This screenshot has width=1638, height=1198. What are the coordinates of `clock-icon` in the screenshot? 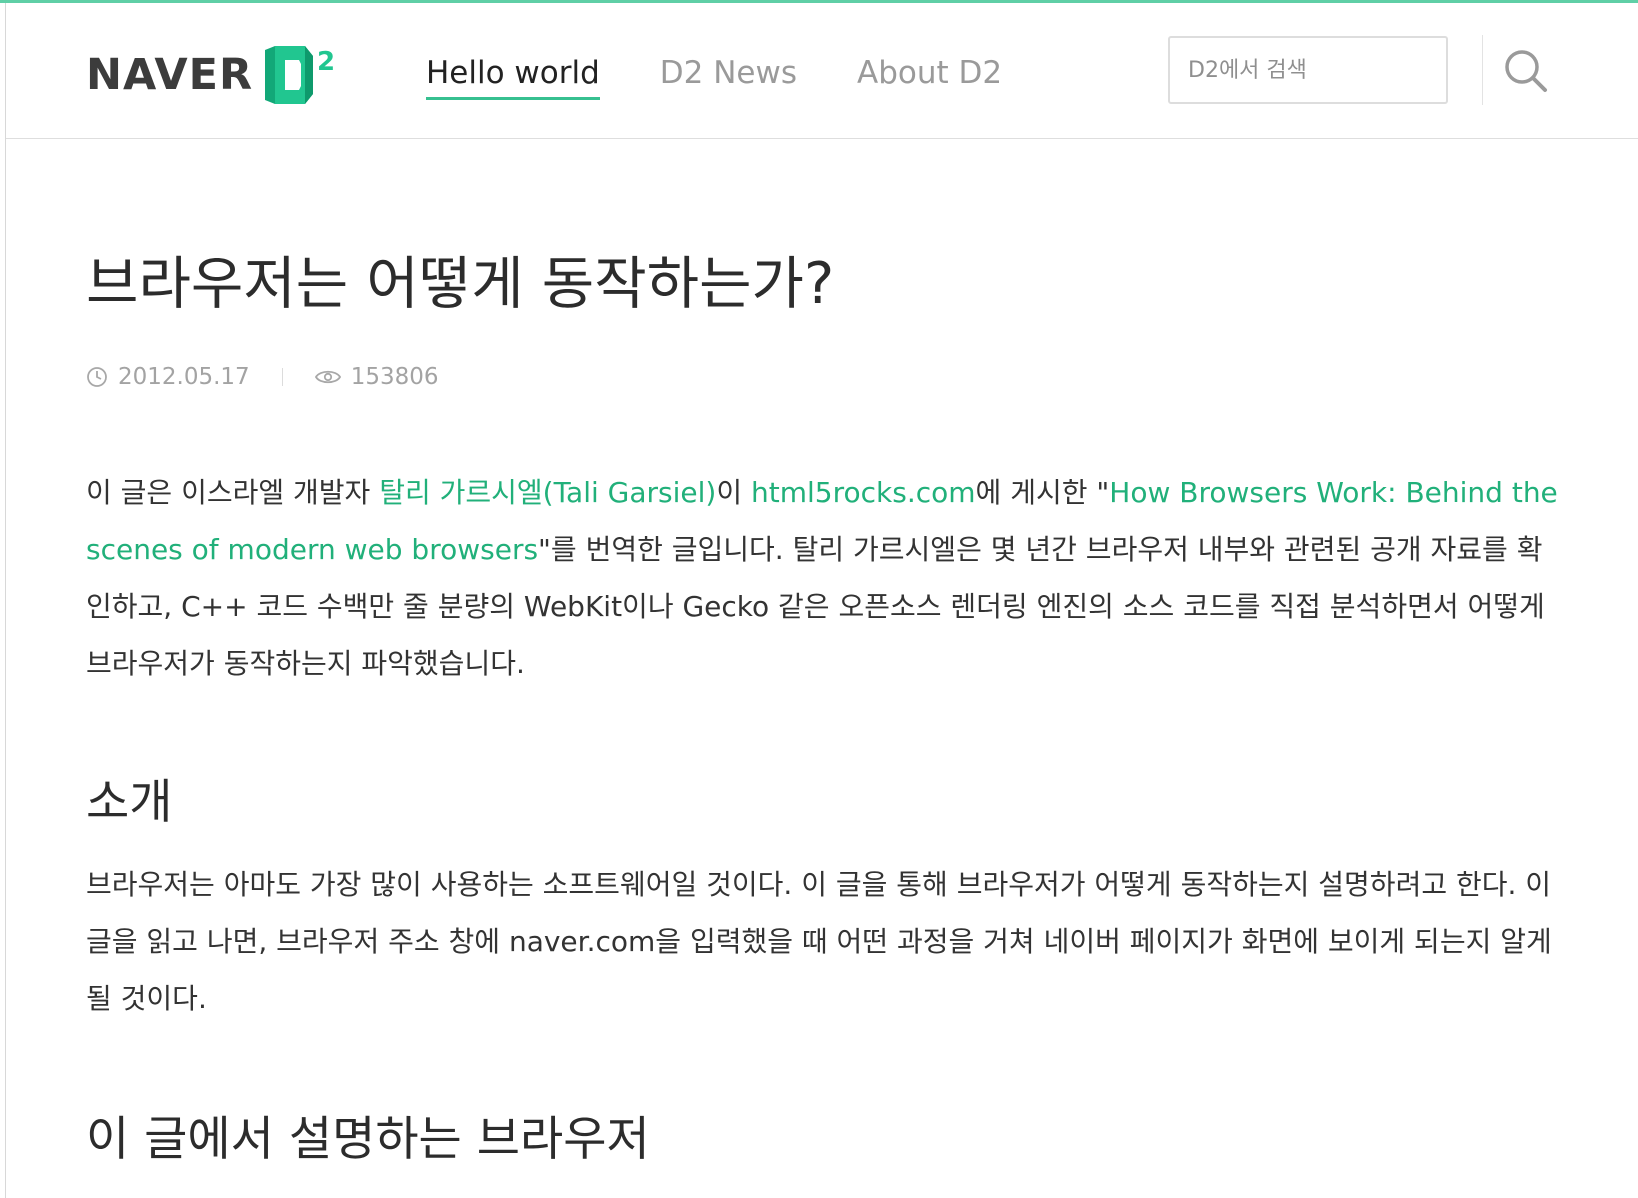 It's located at (97, 377).